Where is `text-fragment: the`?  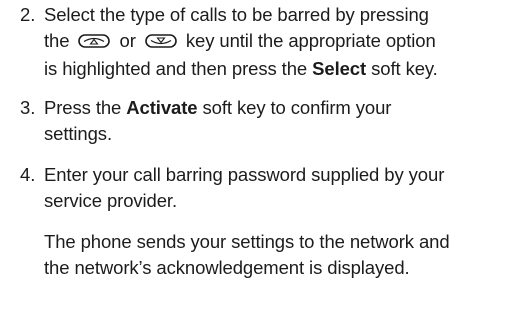
text-fragment: the is located at coordinates (57, 40).